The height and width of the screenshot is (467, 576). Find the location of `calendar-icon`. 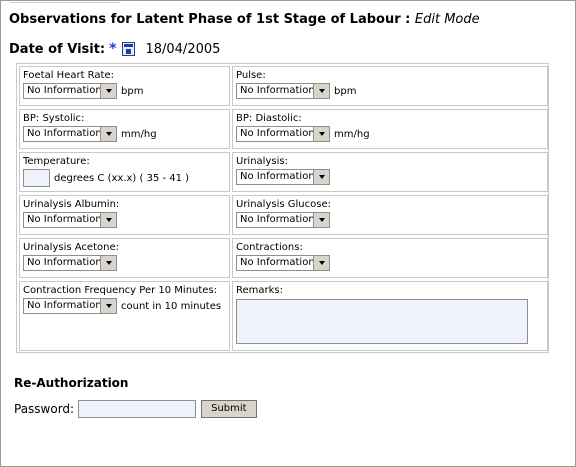

calendar-icon is located at coordinates (129, 49).